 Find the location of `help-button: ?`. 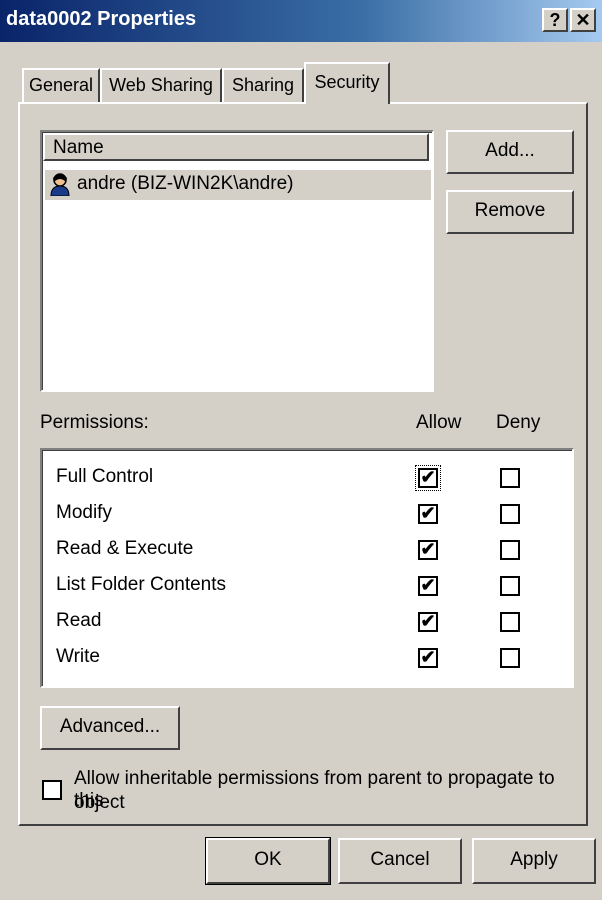

help-button: ? is located at coordinates (555, 20).